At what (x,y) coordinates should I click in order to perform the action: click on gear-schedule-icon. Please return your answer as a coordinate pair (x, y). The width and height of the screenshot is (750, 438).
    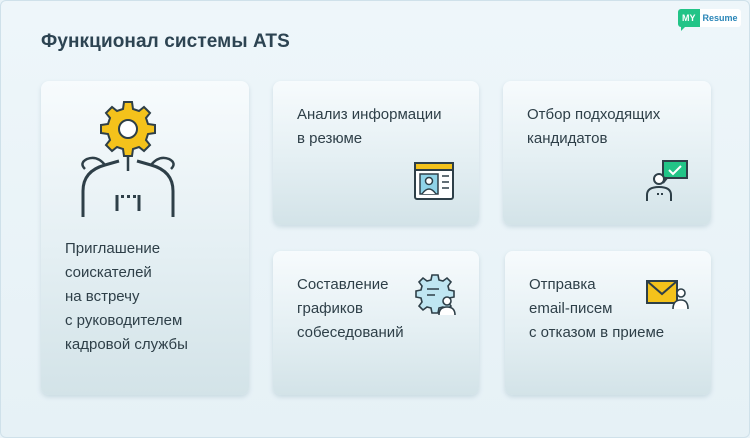
    Looking at the image, I should click on (435, 295).